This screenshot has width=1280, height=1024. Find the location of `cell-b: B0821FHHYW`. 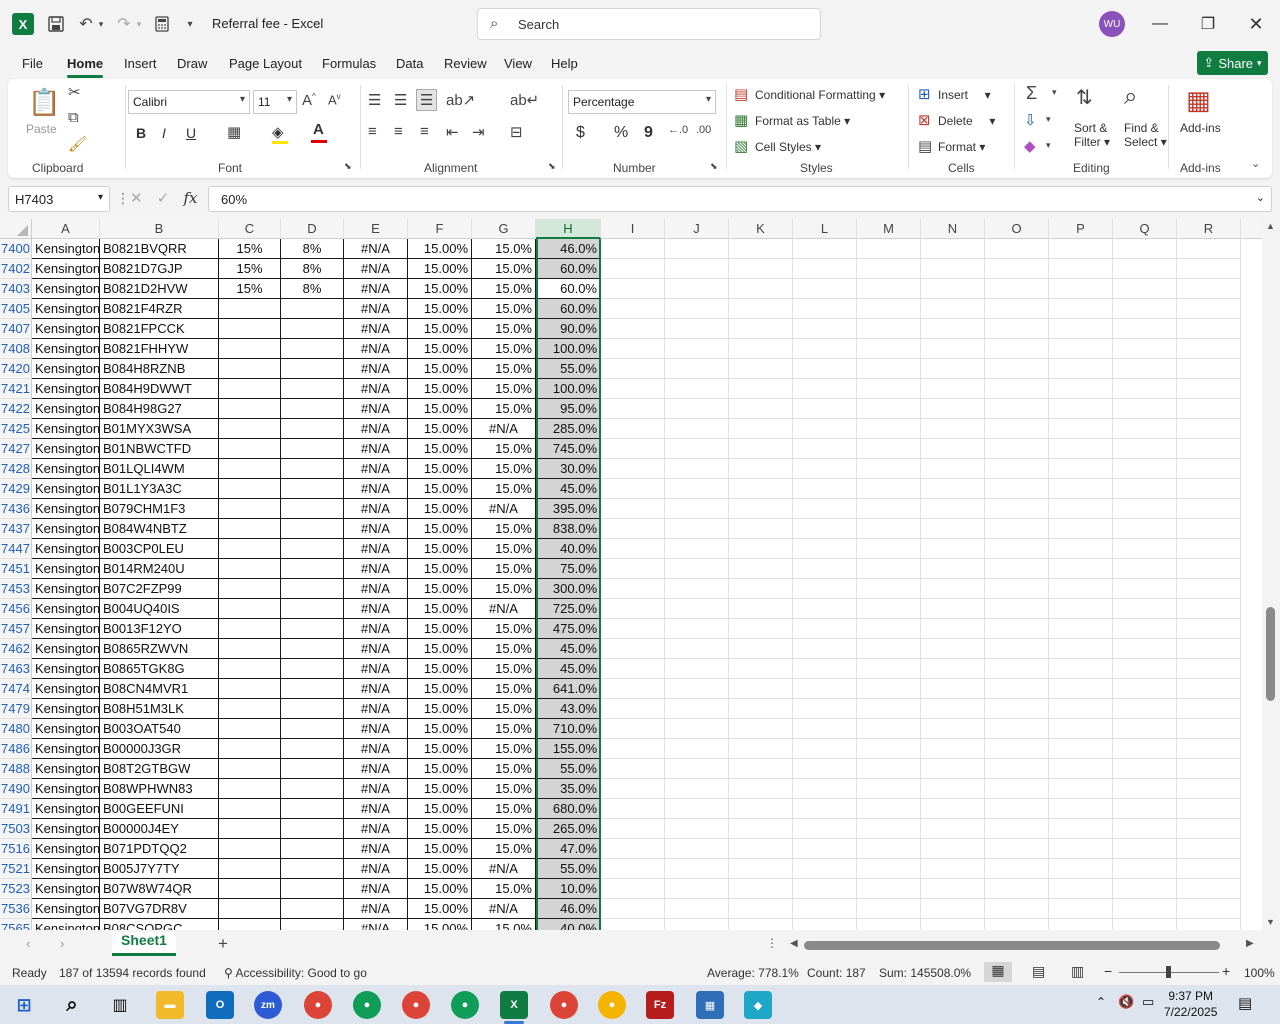

cell-b: B0821FHHYW is located at coordinates (159, 349).